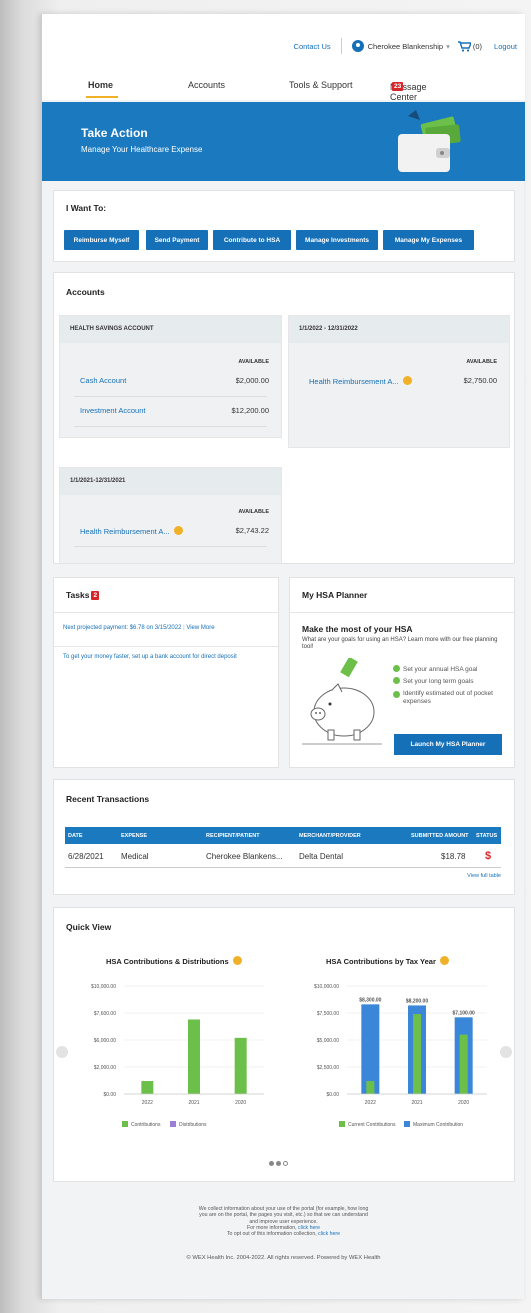 The image size is (531, 1313). What do you see at coordinates (101, 240) in the screenshot?
I see `reimburse-myself-button: Reimburse Myself` at bounding box center [101, 240].